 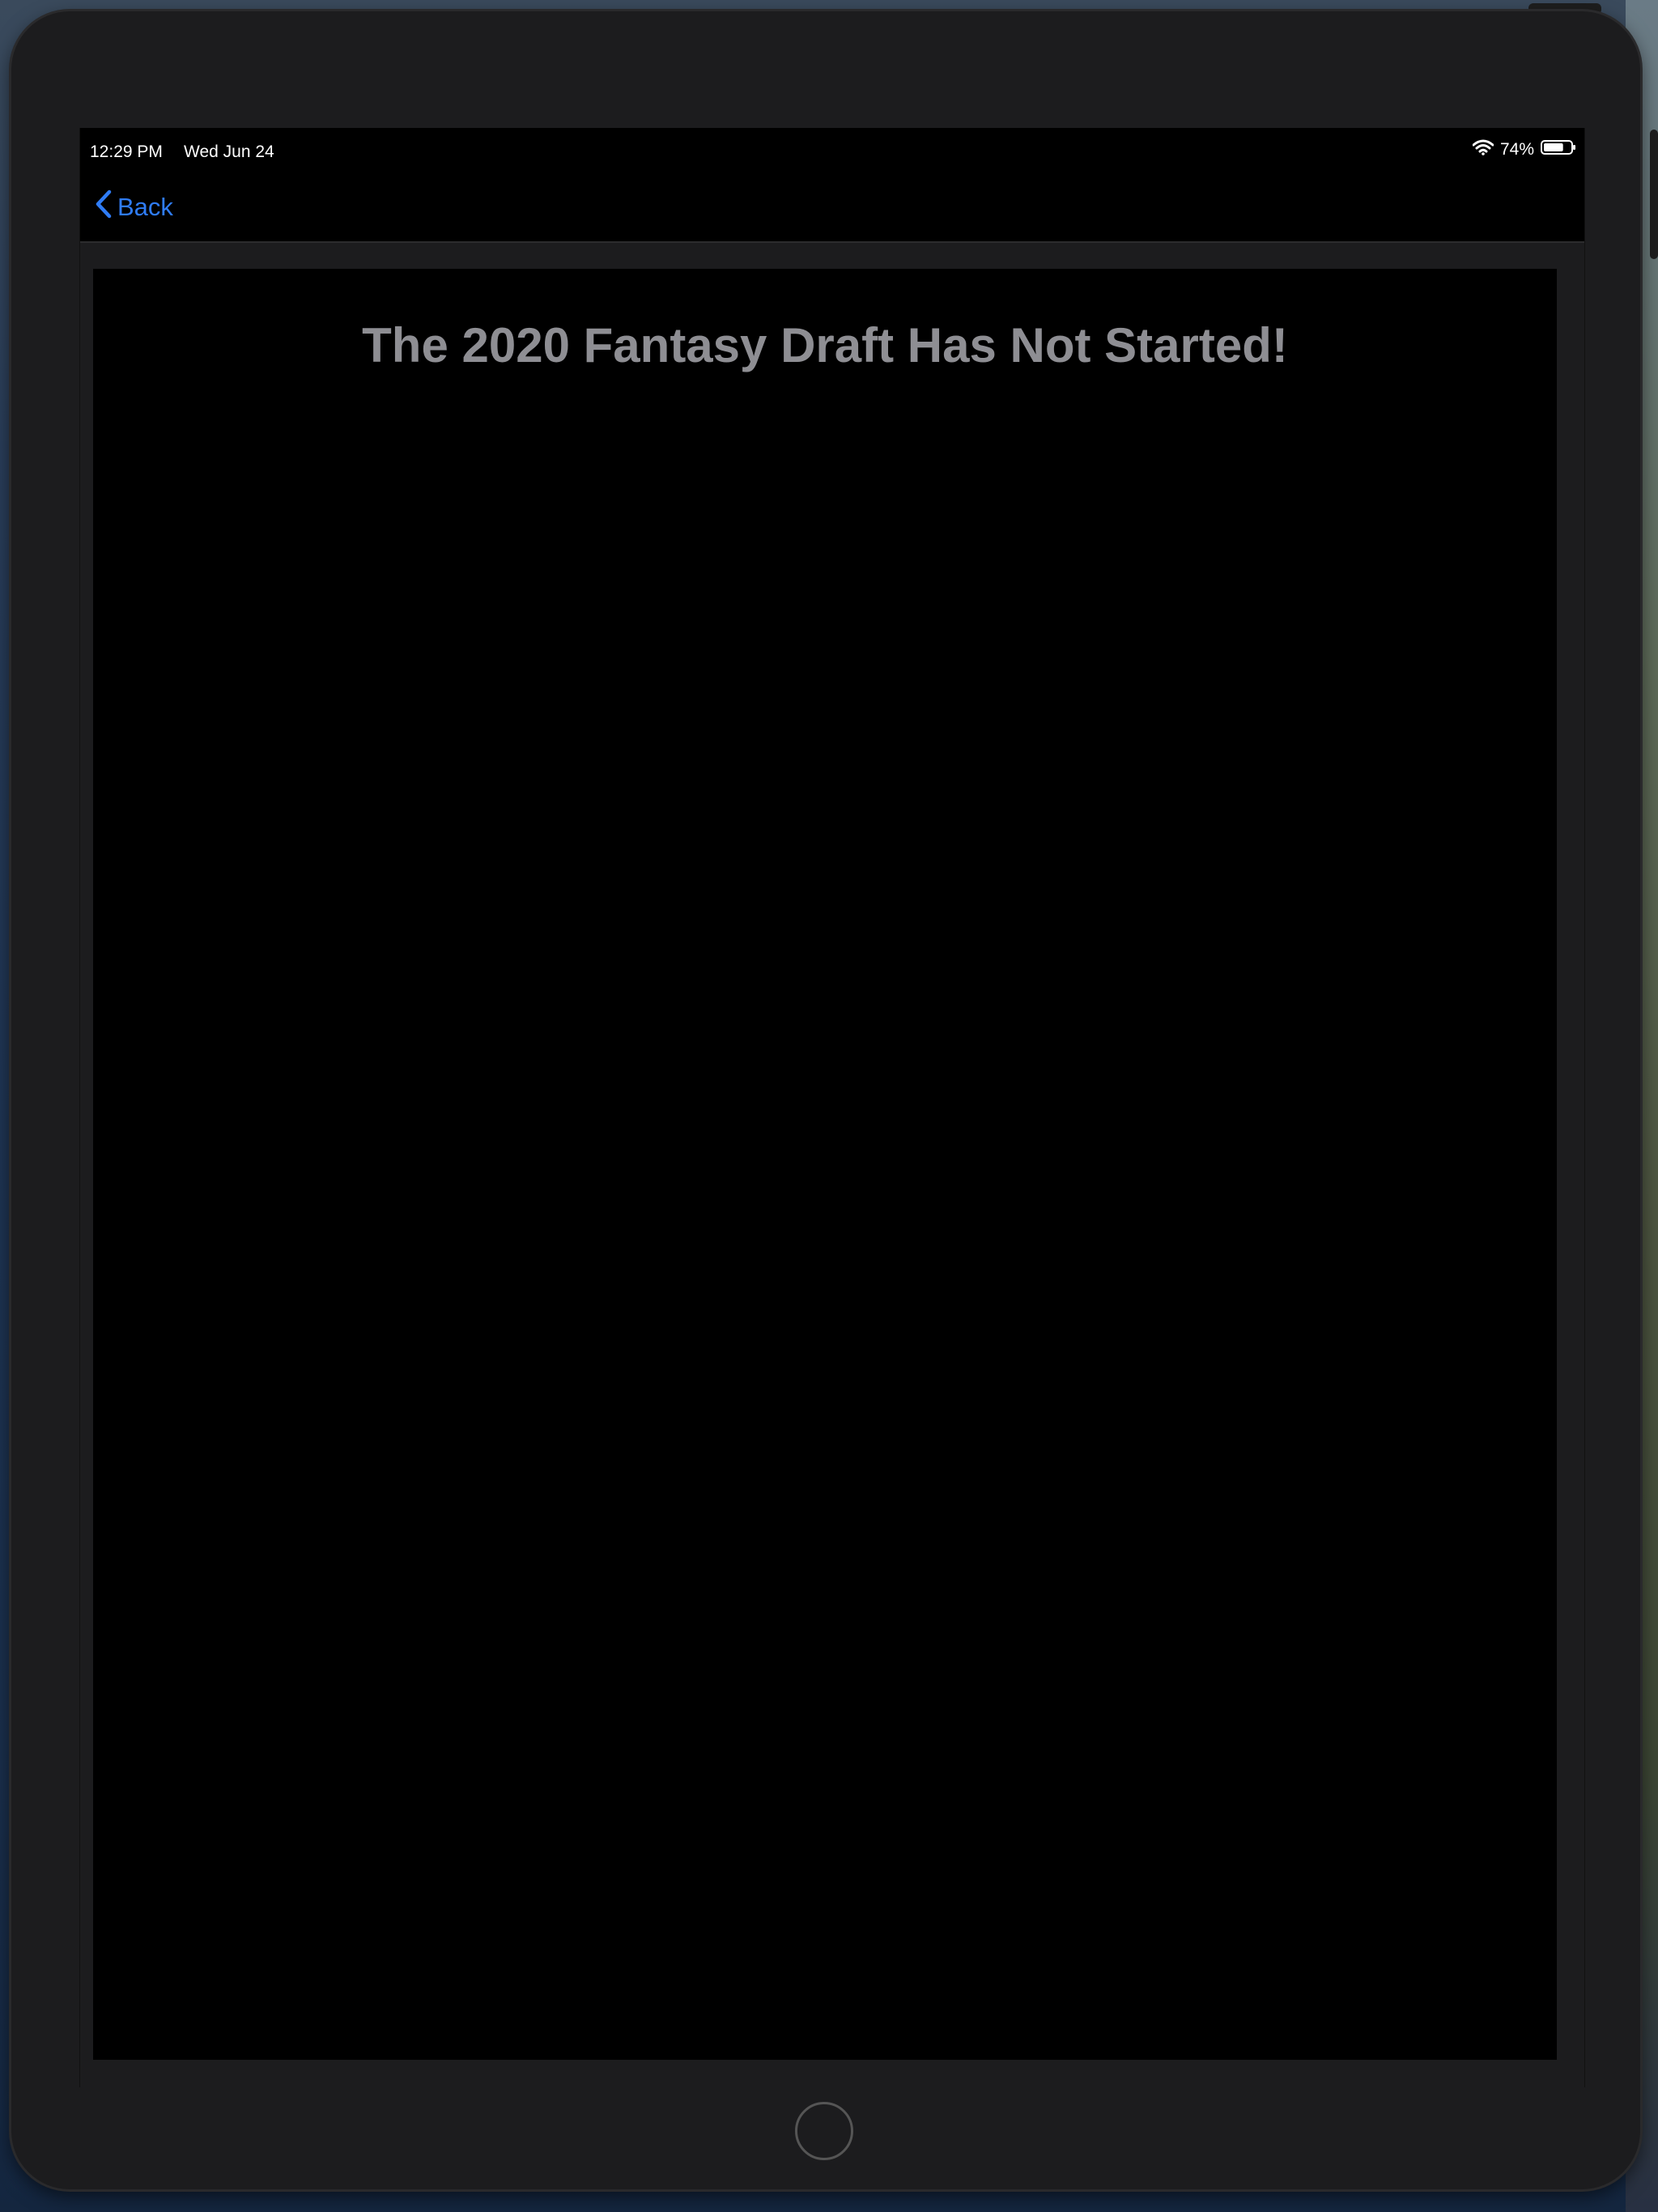 What do you see at coordinates (832, 210) in the screenshot?
I see `navigation-bar: Back` at bounding box center [832, 210].